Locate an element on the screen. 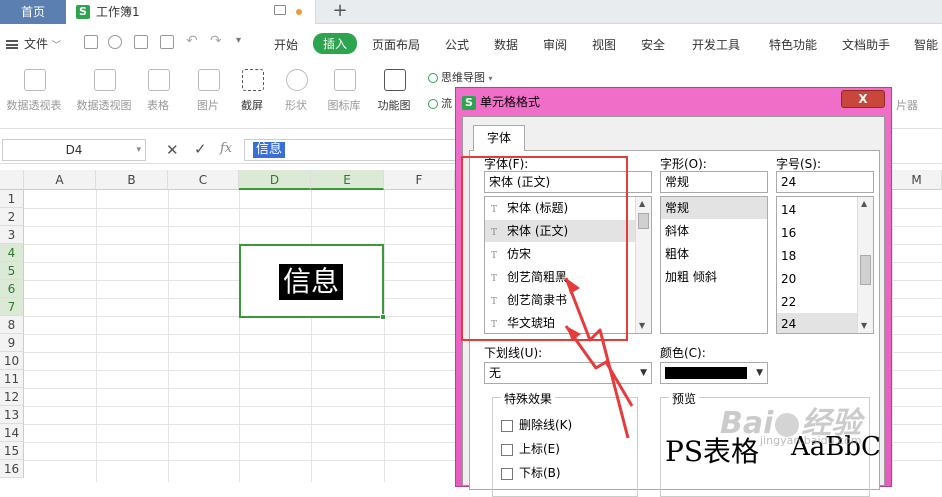  menu-insert: 插入 is located at coordinates (335, 43).